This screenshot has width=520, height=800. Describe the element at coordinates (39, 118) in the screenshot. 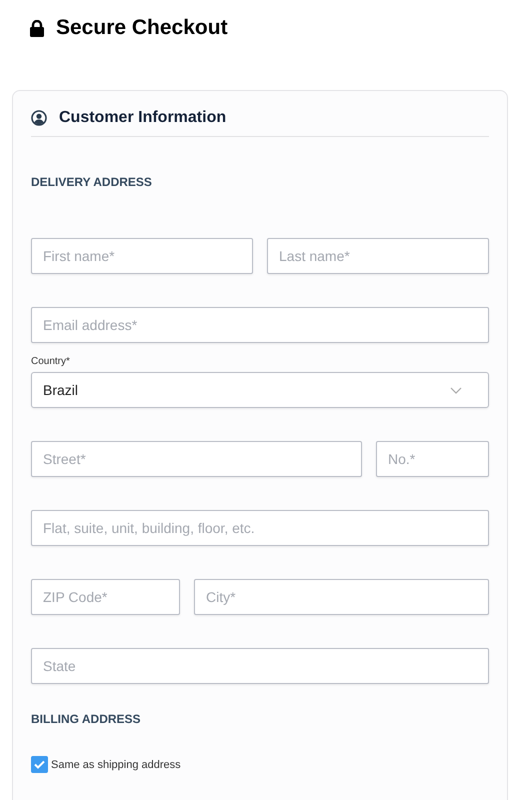

I see `user-icon` at that location.